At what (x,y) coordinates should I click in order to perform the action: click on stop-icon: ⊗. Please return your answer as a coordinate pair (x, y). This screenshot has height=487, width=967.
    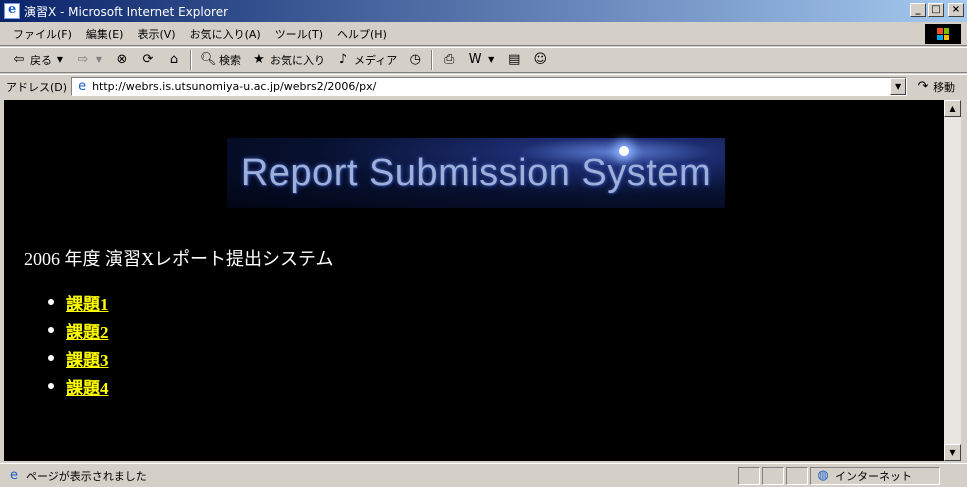
    Looking at the image, I should click on (122, 59).